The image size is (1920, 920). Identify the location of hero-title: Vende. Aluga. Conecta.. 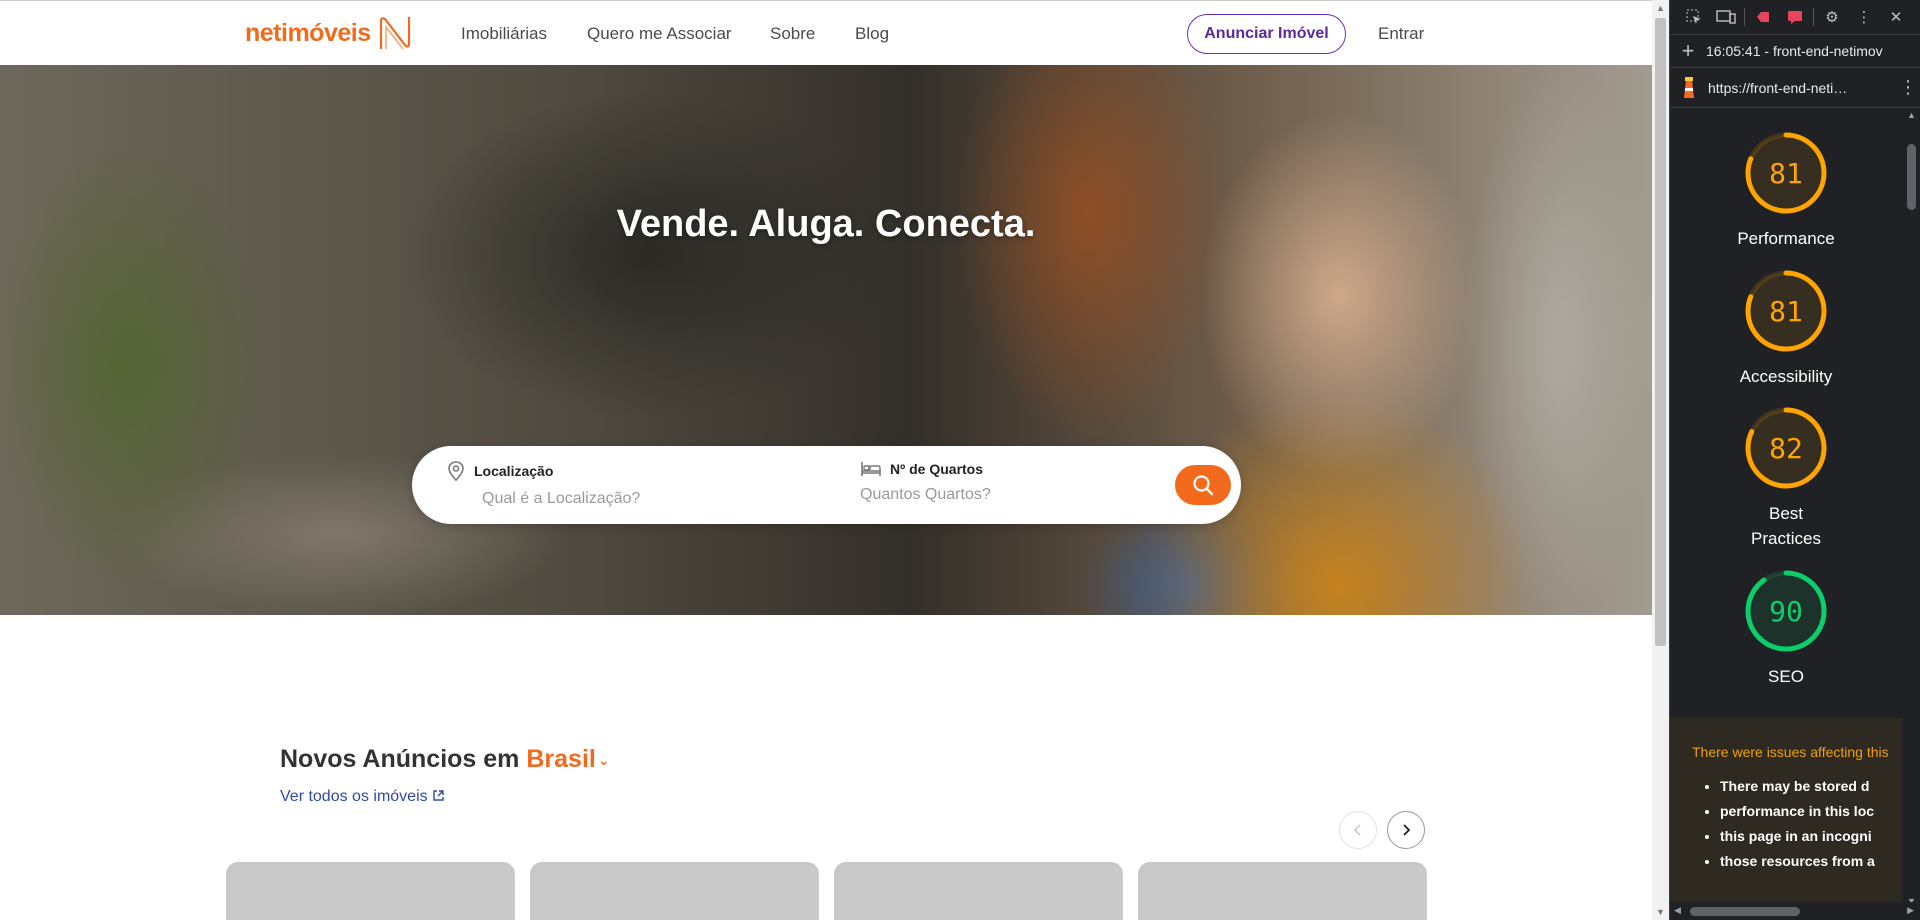
(826, 224).